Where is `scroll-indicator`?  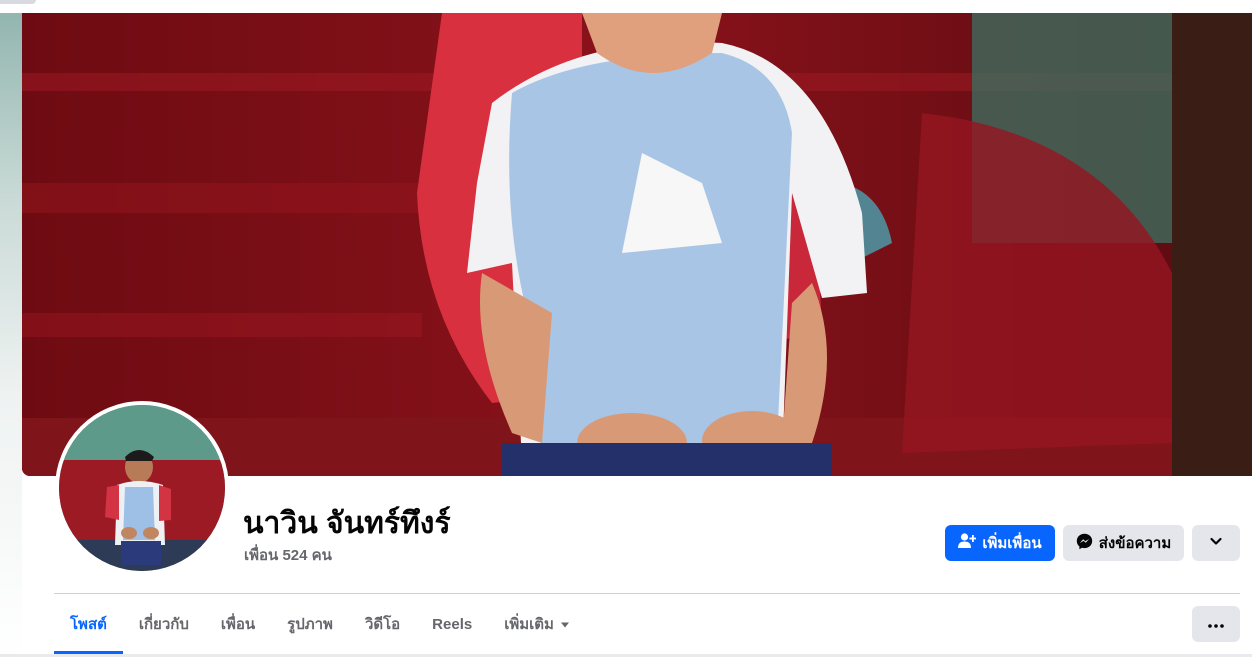
scroll-indicator is located at coordinates (18, 2).